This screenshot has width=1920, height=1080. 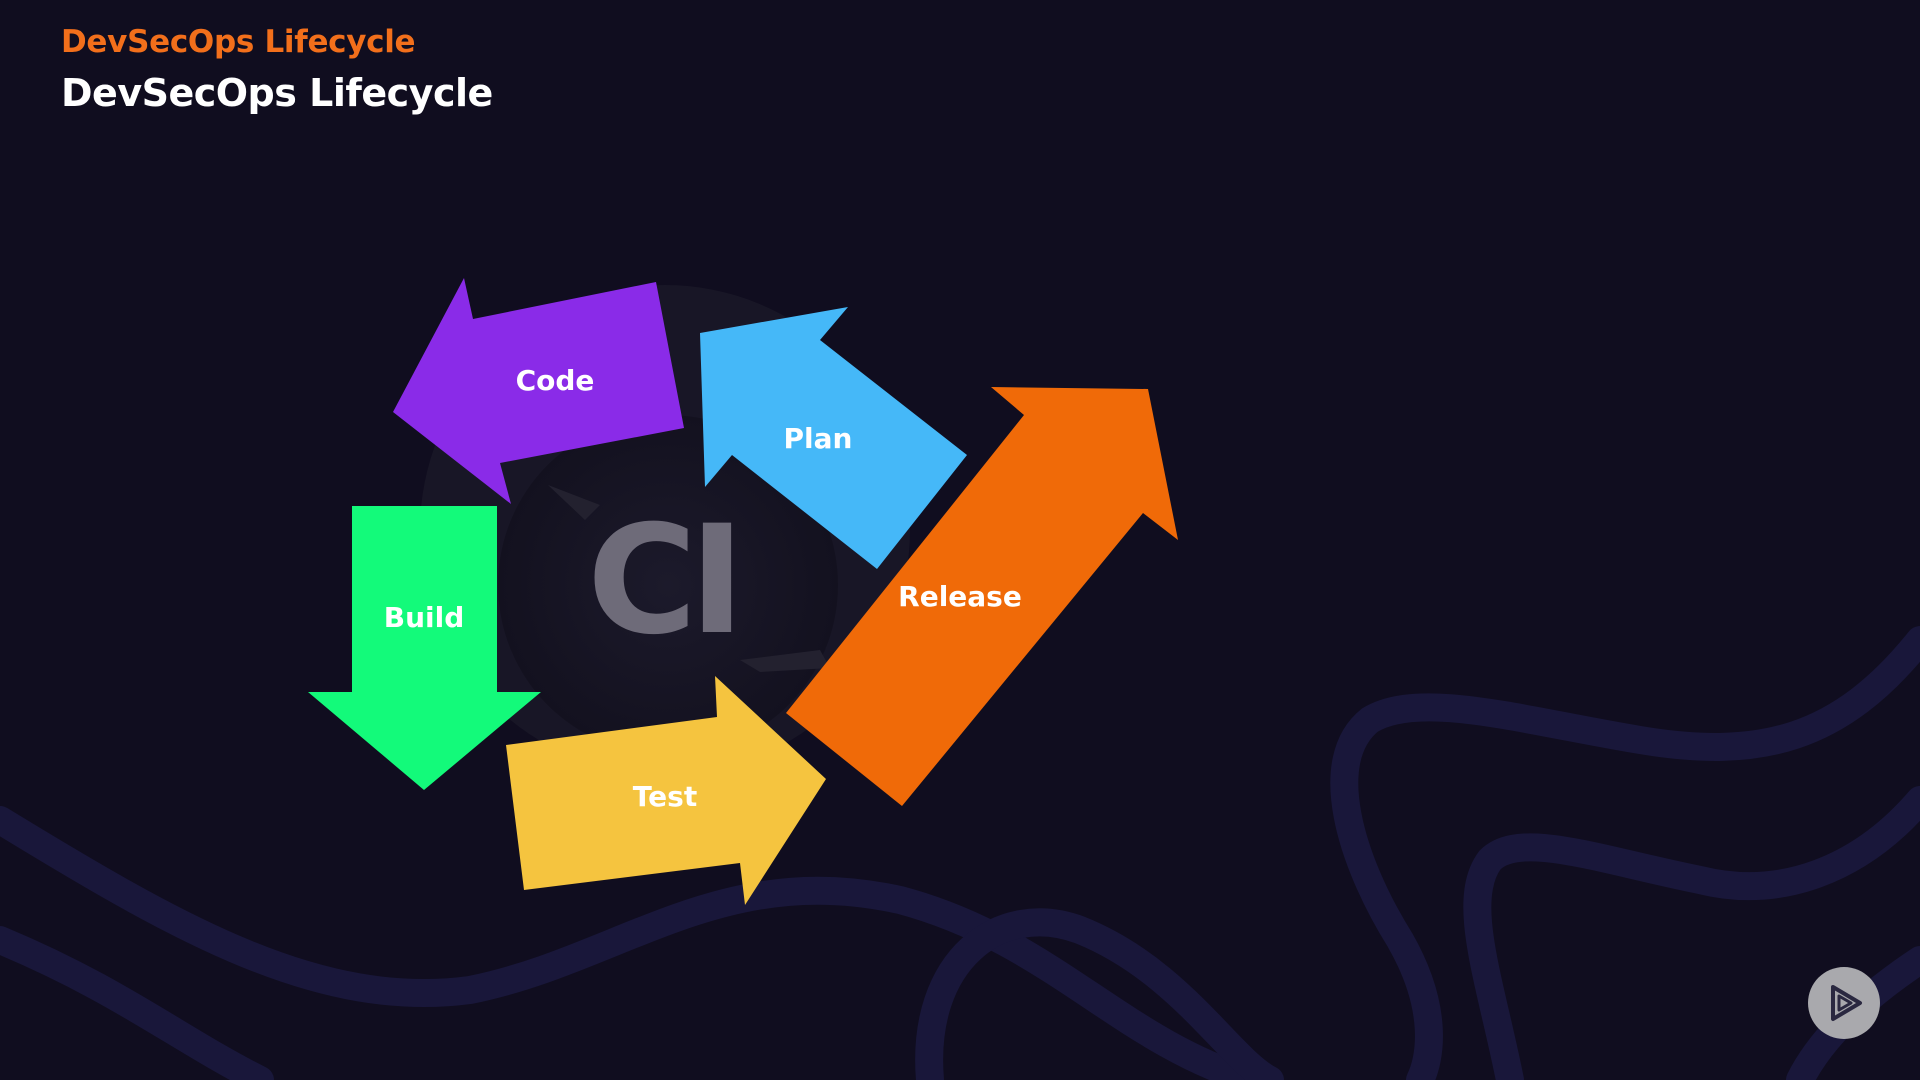 What do you see at coordinates (555, 380) in the screenshot?
I see `code-label: Code` at bounding box center [555, 380].